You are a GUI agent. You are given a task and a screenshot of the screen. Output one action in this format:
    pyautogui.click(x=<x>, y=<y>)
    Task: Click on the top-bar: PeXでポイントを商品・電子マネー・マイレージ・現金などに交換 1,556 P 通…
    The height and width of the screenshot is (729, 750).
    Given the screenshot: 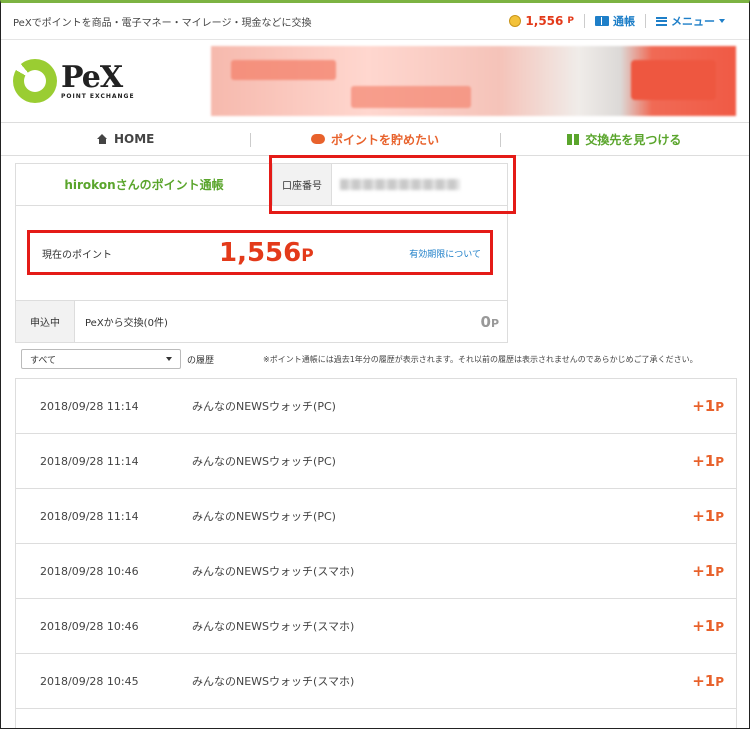 What is the action you would take?
    pyautogui.click(x=375, y=21)
    